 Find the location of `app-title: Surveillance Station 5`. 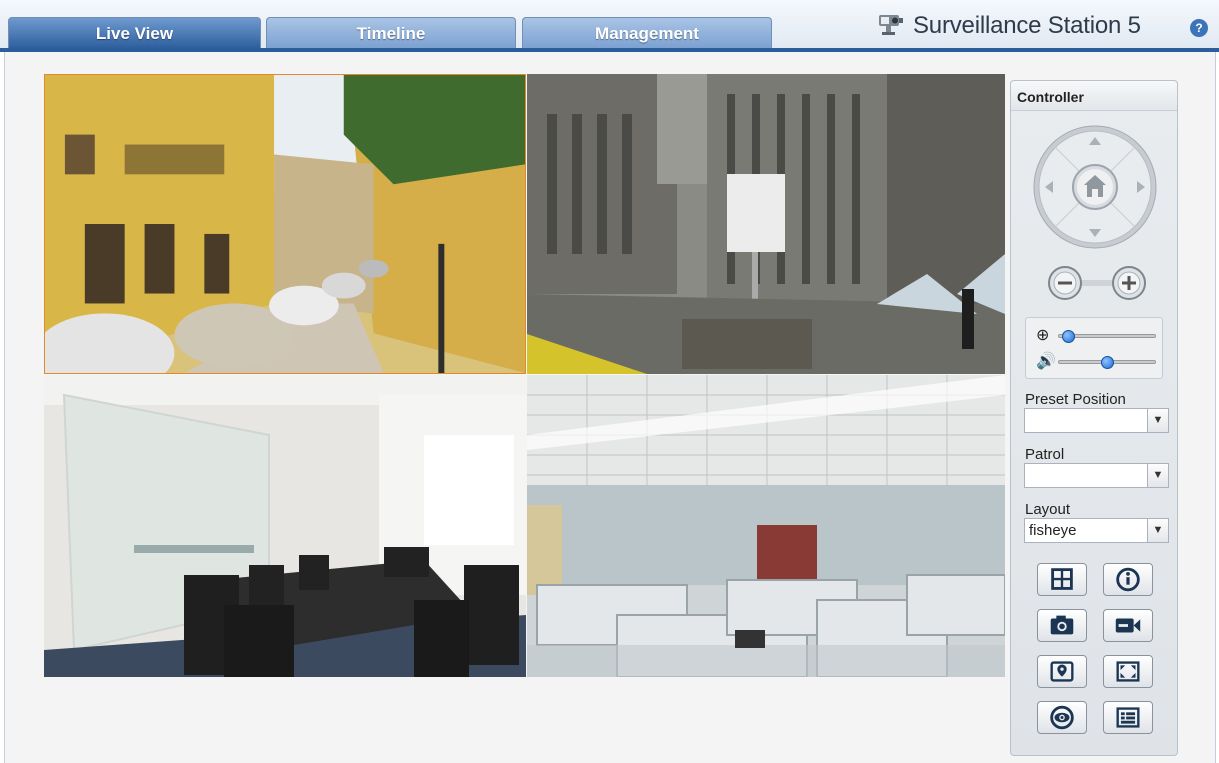

app-title: Surveillance Station 5 is located at coordinates (1027, 25).